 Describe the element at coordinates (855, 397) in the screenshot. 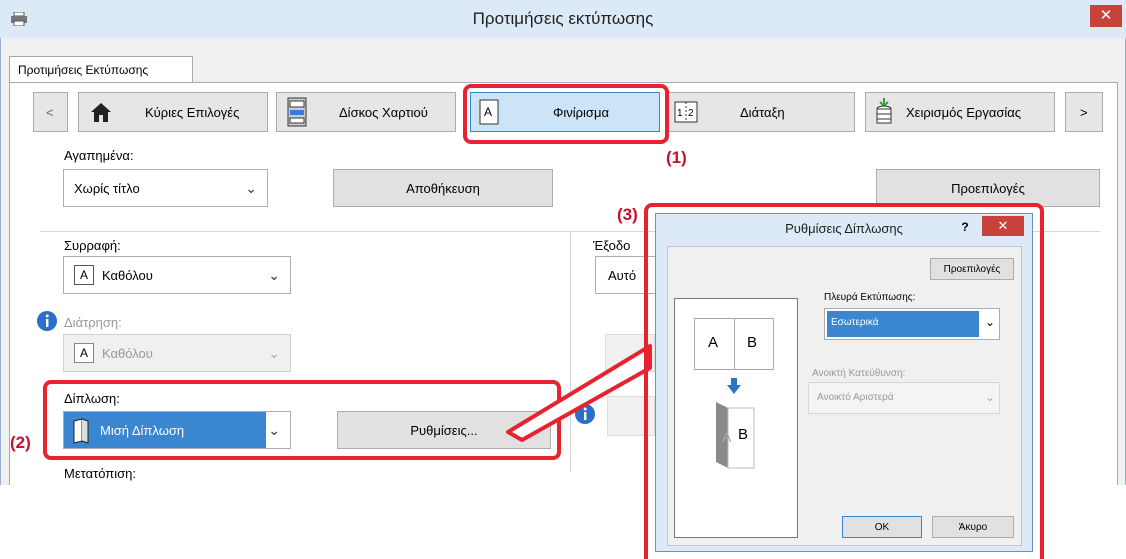

I see `open-direction-value: Ανοικτό Αριστερά` at that location.